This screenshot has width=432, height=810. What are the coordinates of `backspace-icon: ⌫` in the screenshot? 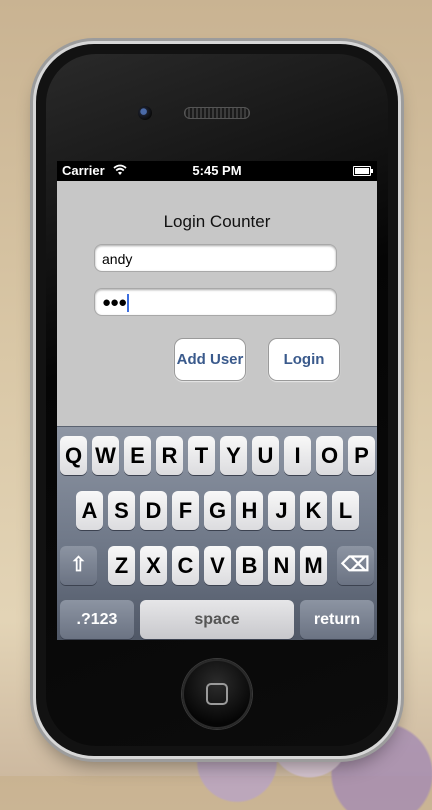 It's located at (355, 565).